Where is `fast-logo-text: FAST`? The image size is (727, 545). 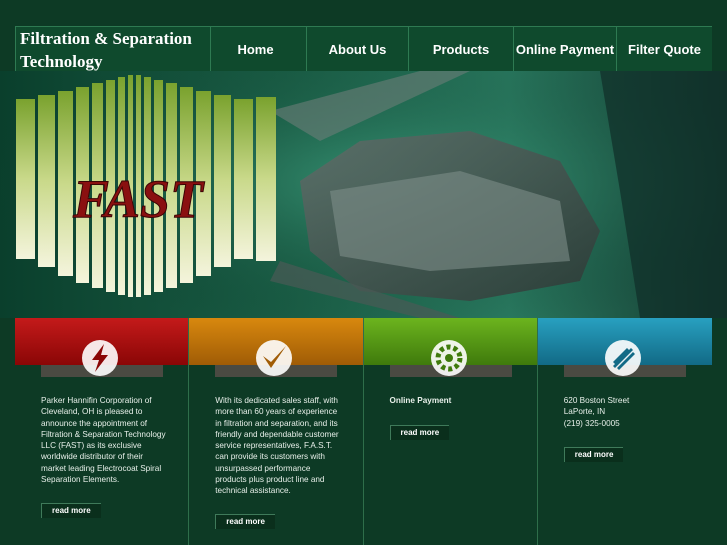 fast-logo-text: FAST is located at coordinates (138, 199).